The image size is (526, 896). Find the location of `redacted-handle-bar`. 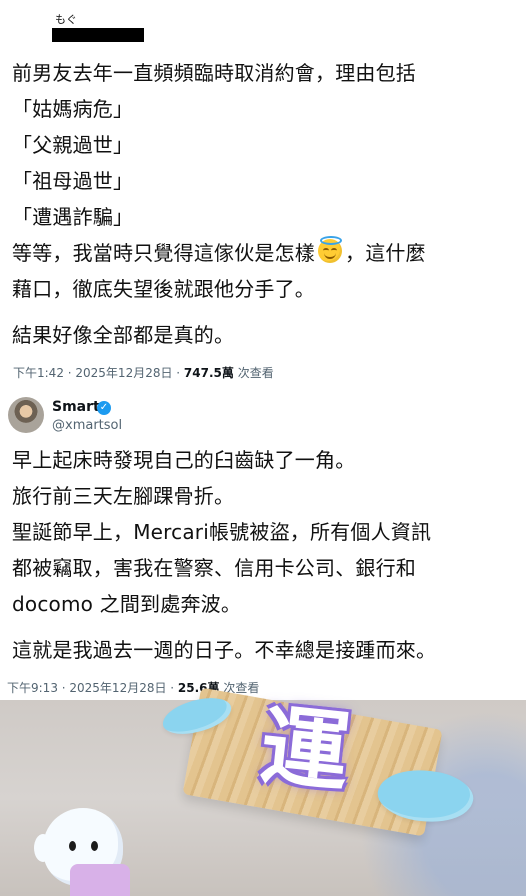

redacted-handle-bar is located at coordinates (98, 35).